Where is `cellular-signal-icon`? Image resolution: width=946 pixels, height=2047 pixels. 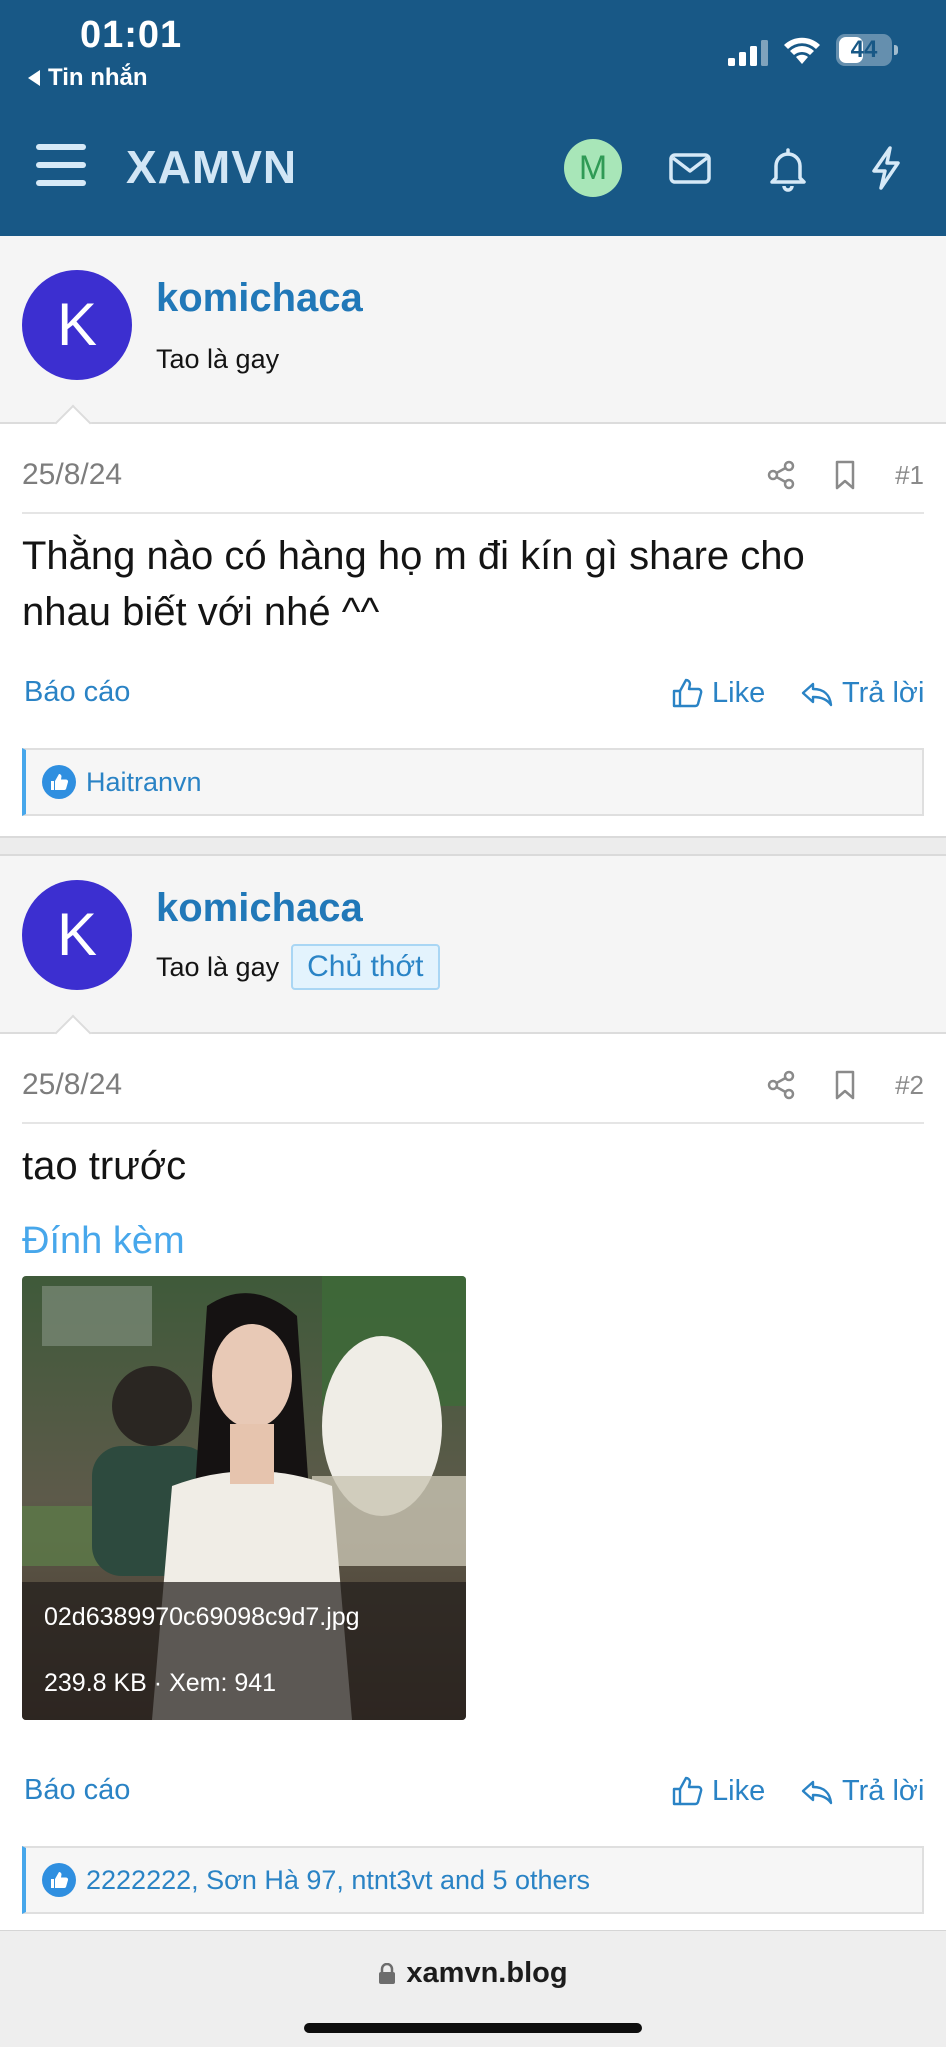
cellular-signal-icon is located at coordinates (748, 53).